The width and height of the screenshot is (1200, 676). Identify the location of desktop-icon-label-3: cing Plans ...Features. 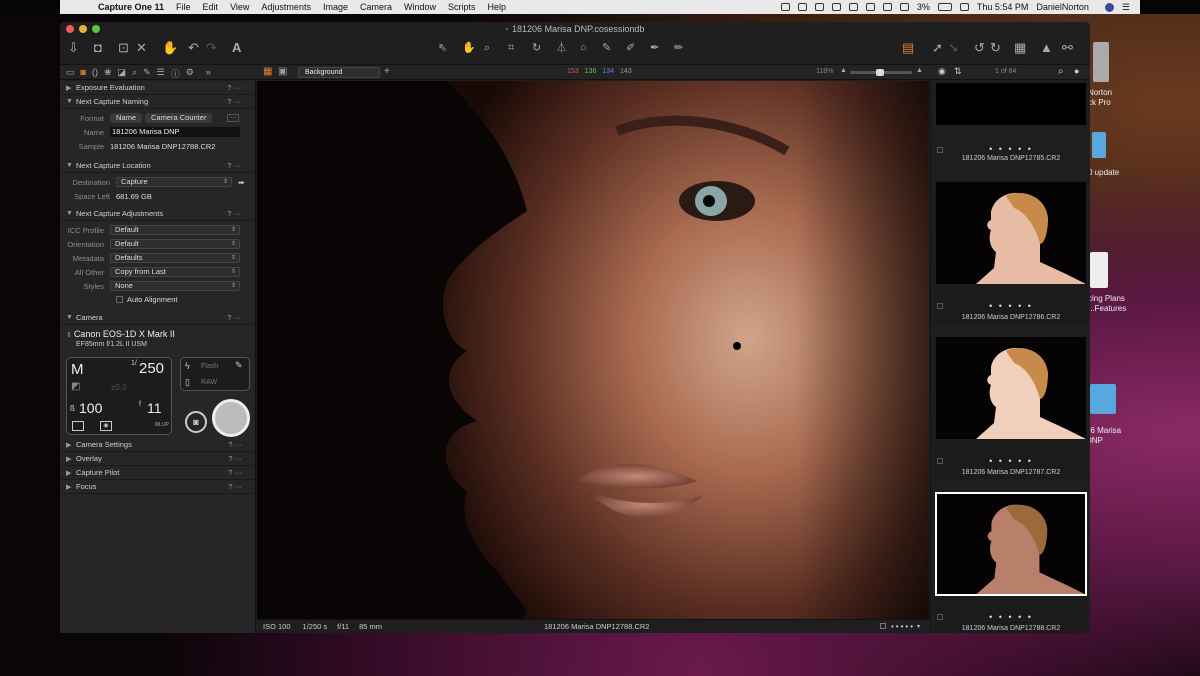
(1114, 304).